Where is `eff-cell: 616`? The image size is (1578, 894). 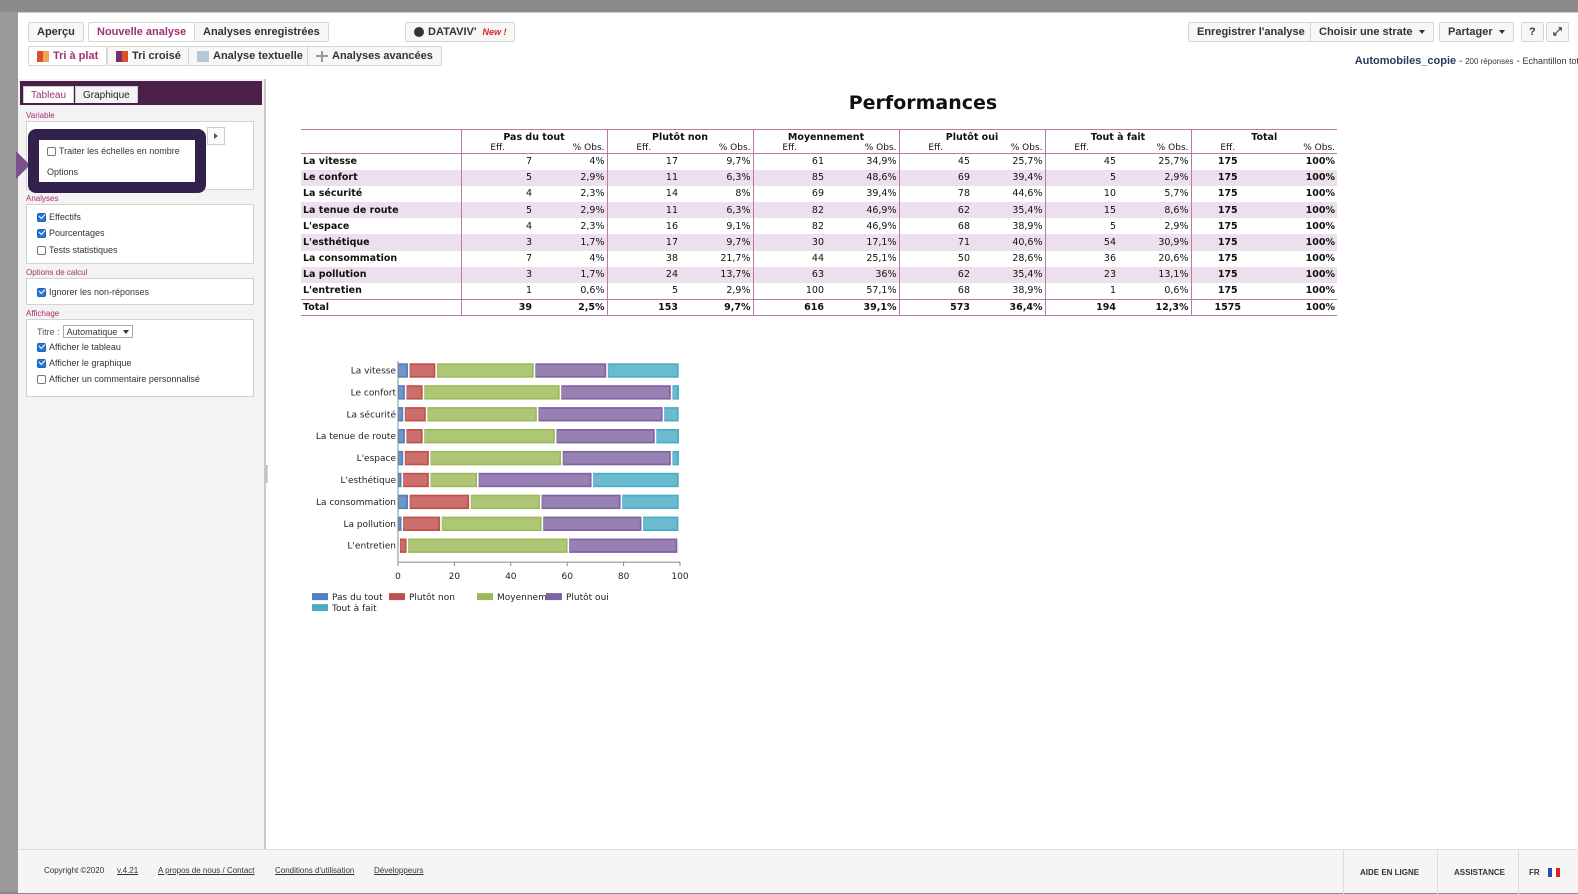 eff-cell: 616 is located at coordinates (789, 307).